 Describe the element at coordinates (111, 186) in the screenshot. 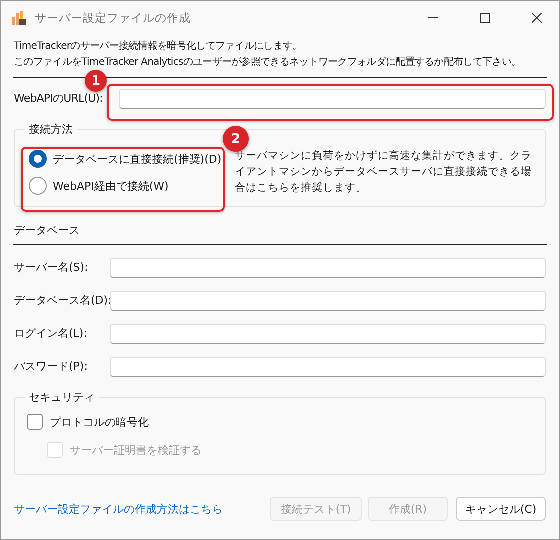

I see `radio-label: WebAPI経由で接続(W)` at that location.